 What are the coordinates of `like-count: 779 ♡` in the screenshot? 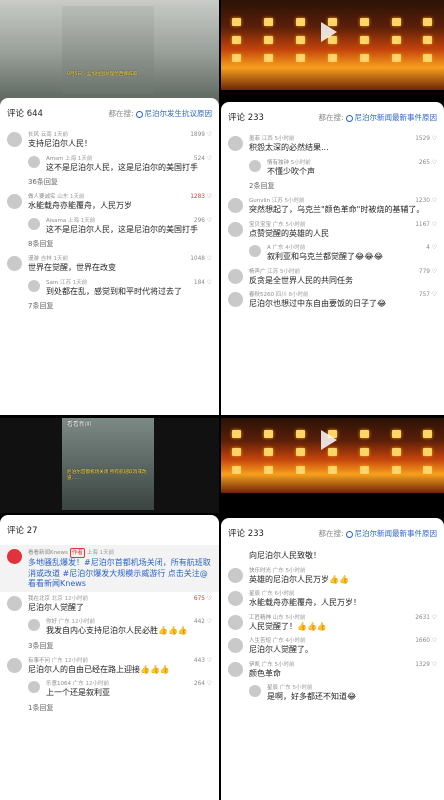 It's located at (428, 272).